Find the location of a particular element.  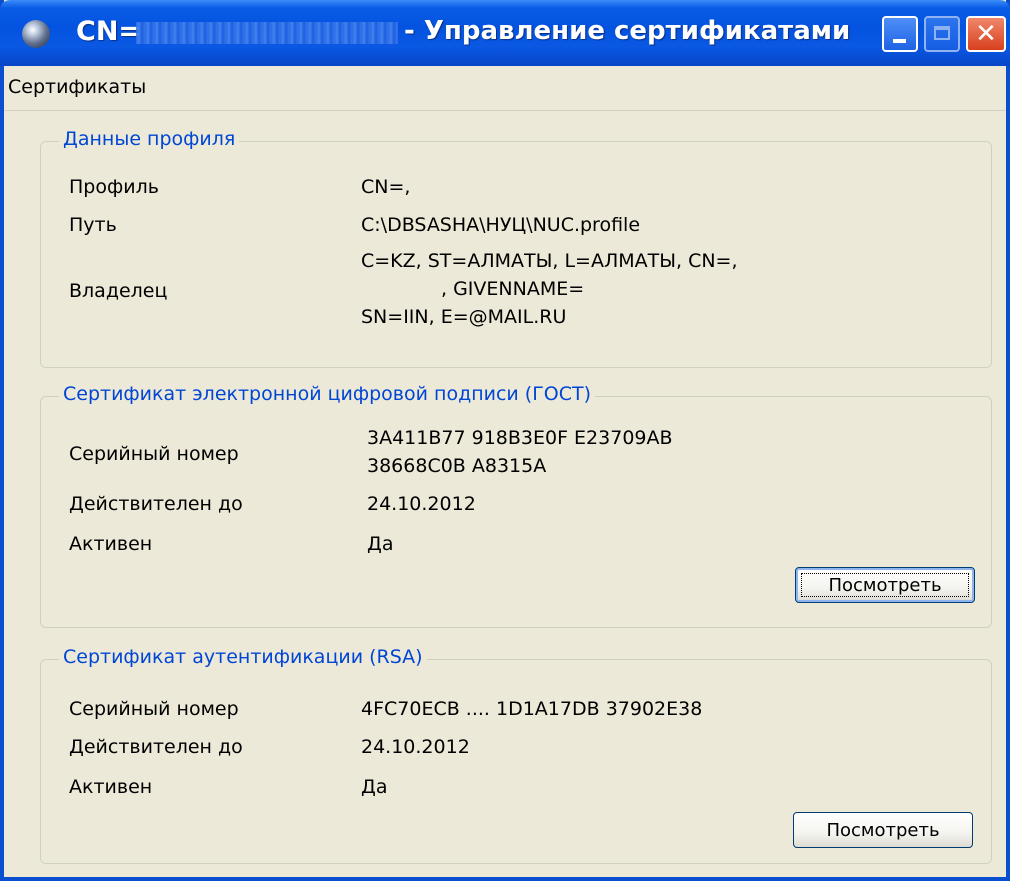

minimize-button is located at coordinates (900, 34).